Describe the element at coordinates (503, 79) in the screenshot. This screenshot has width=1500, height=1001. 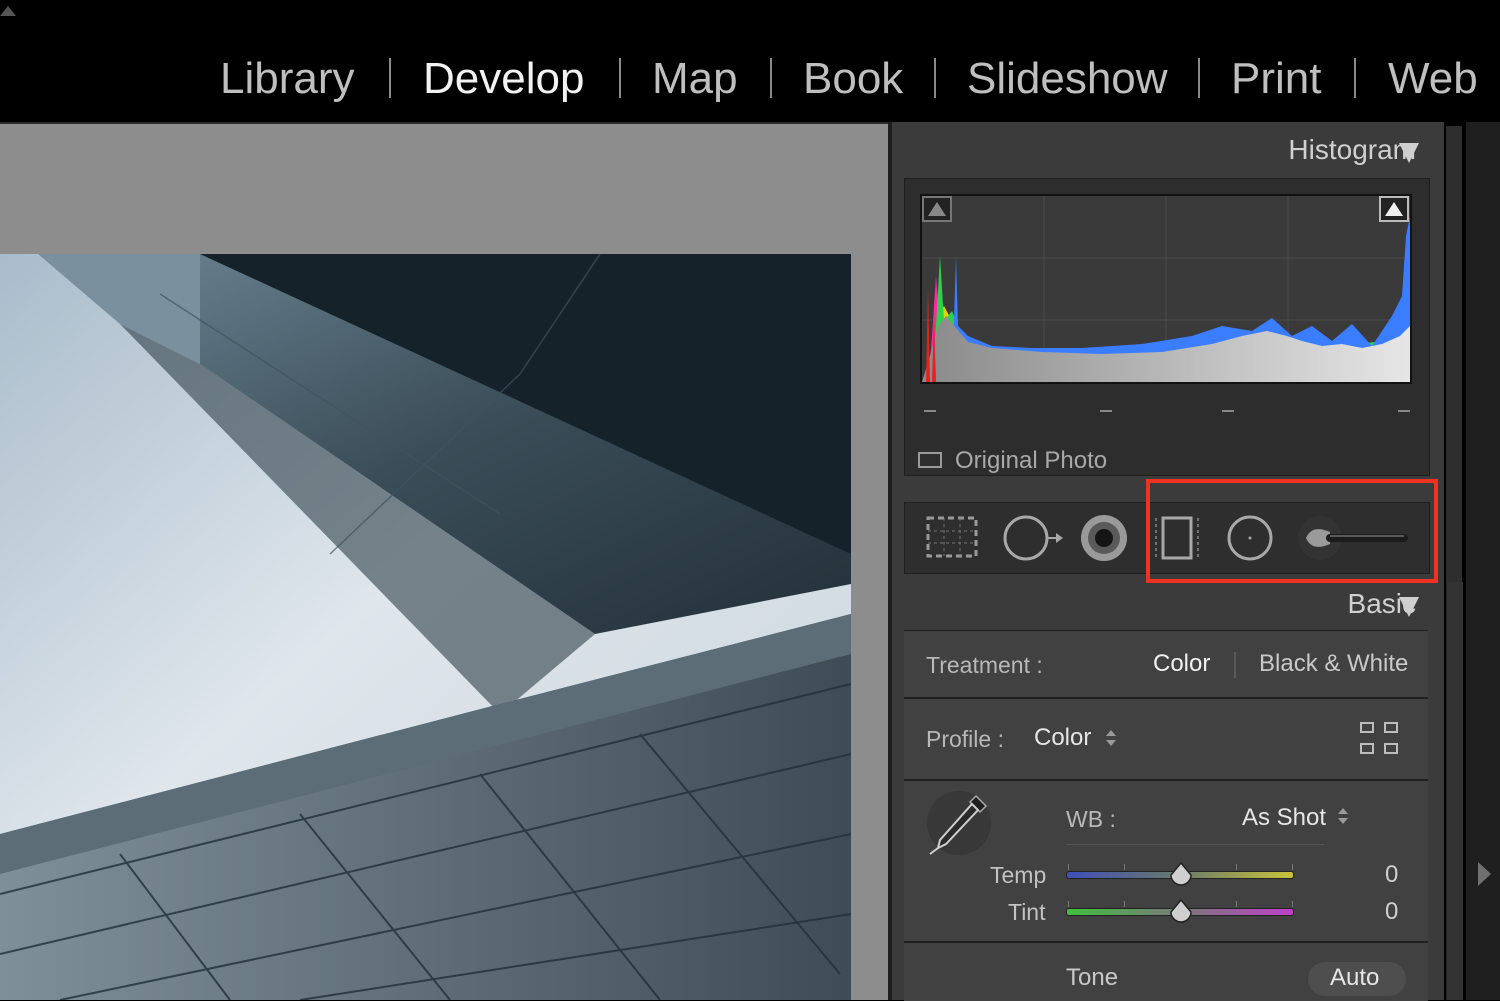
I see `module-develop: Develop` at that location.